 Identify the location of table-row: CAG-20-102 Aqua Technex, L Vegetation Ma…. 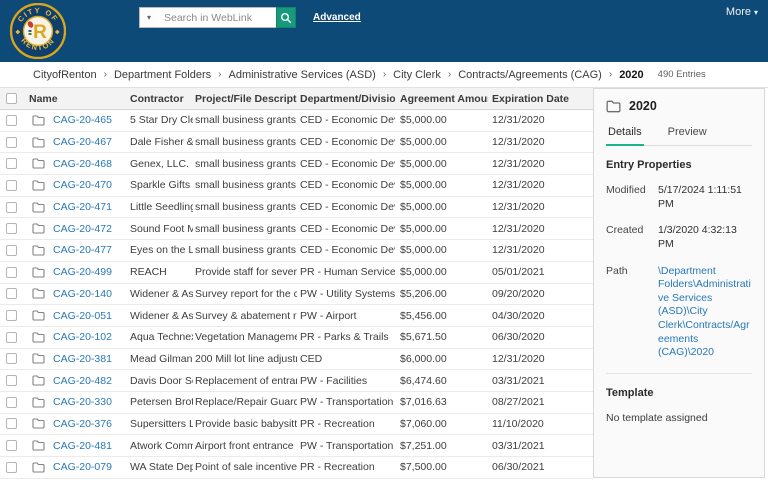
(296, 337).